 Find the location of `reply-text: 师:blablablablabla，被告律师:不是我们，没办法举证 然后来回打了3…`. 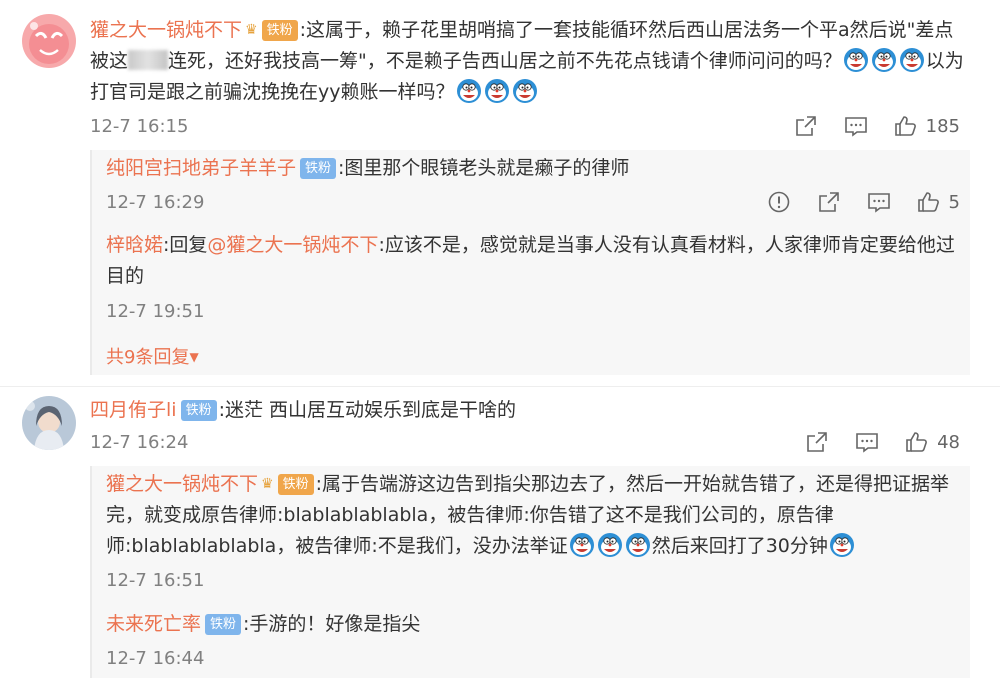

reply-text: 师:blablablablabla，被告律师:不是我们，没办法举证 然后来回打了3… is located at coordinates (481, 546).